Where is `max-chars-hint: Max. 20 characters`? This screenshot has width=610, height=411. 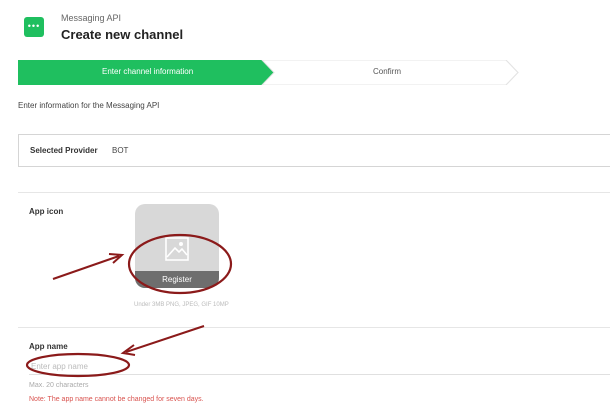
max-chars-hint: Max. 20 characters is located at coordinates (59, 385).